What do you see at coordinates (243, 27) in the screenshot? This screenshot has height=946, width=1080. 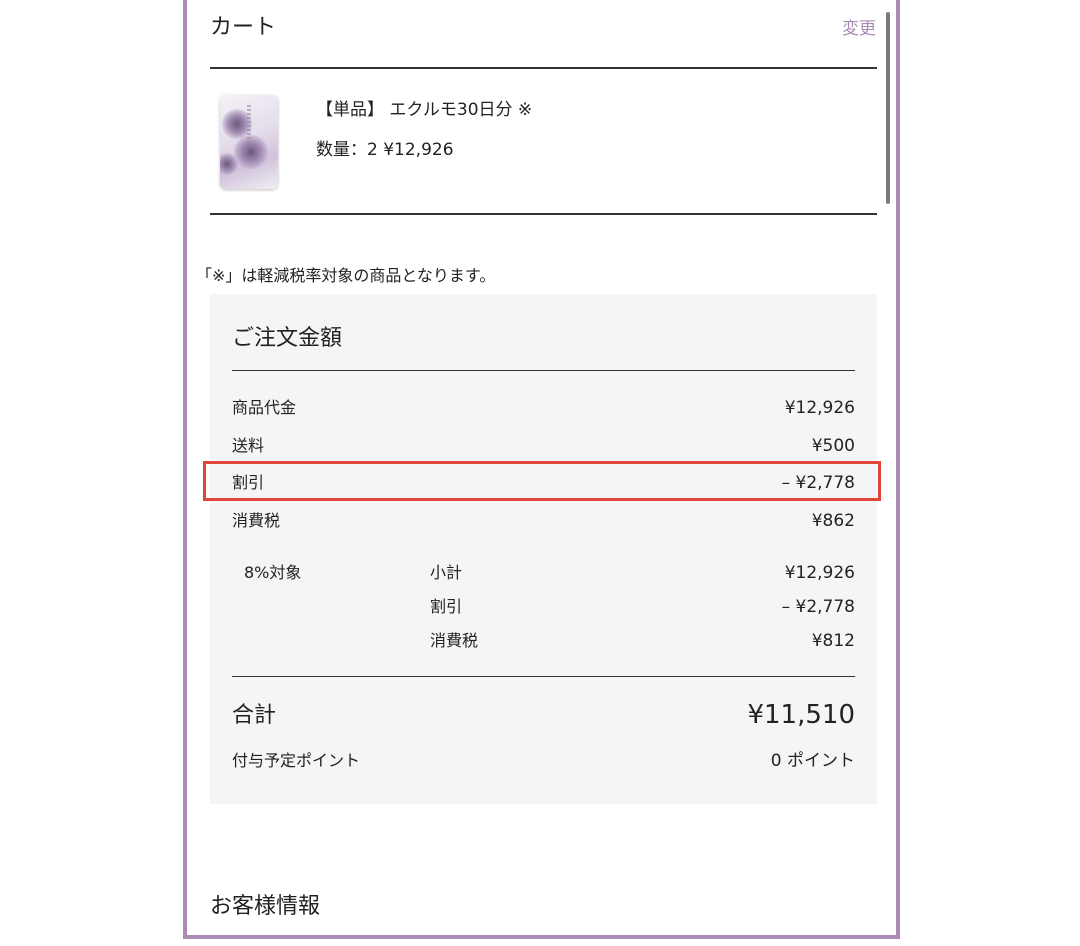 I see `cart-section-title: カート` at bounding box center [243, 27].